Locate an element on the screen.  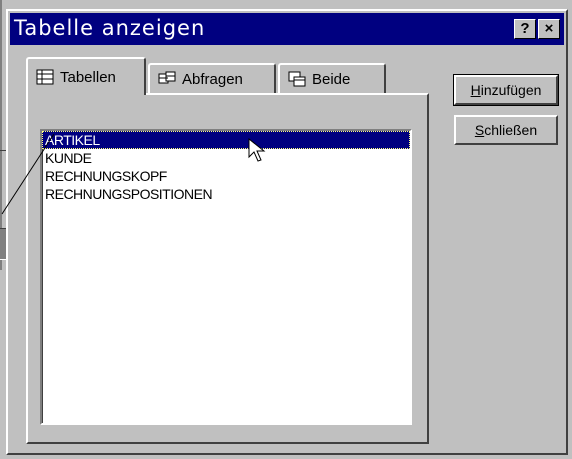
title-bar: Tabelle anzeigen ? × is located at coordinates (287, 29).